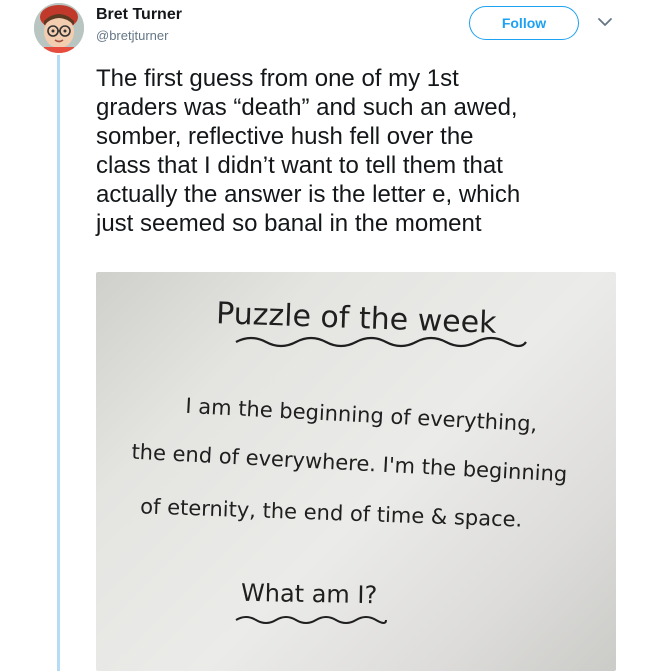 The image size is (650, 671). What do you see at coordinates (307, 107) in the screenshot?
I see `tweet-line: graders was “death” and such an awed,` at bounding box center [307, 107].